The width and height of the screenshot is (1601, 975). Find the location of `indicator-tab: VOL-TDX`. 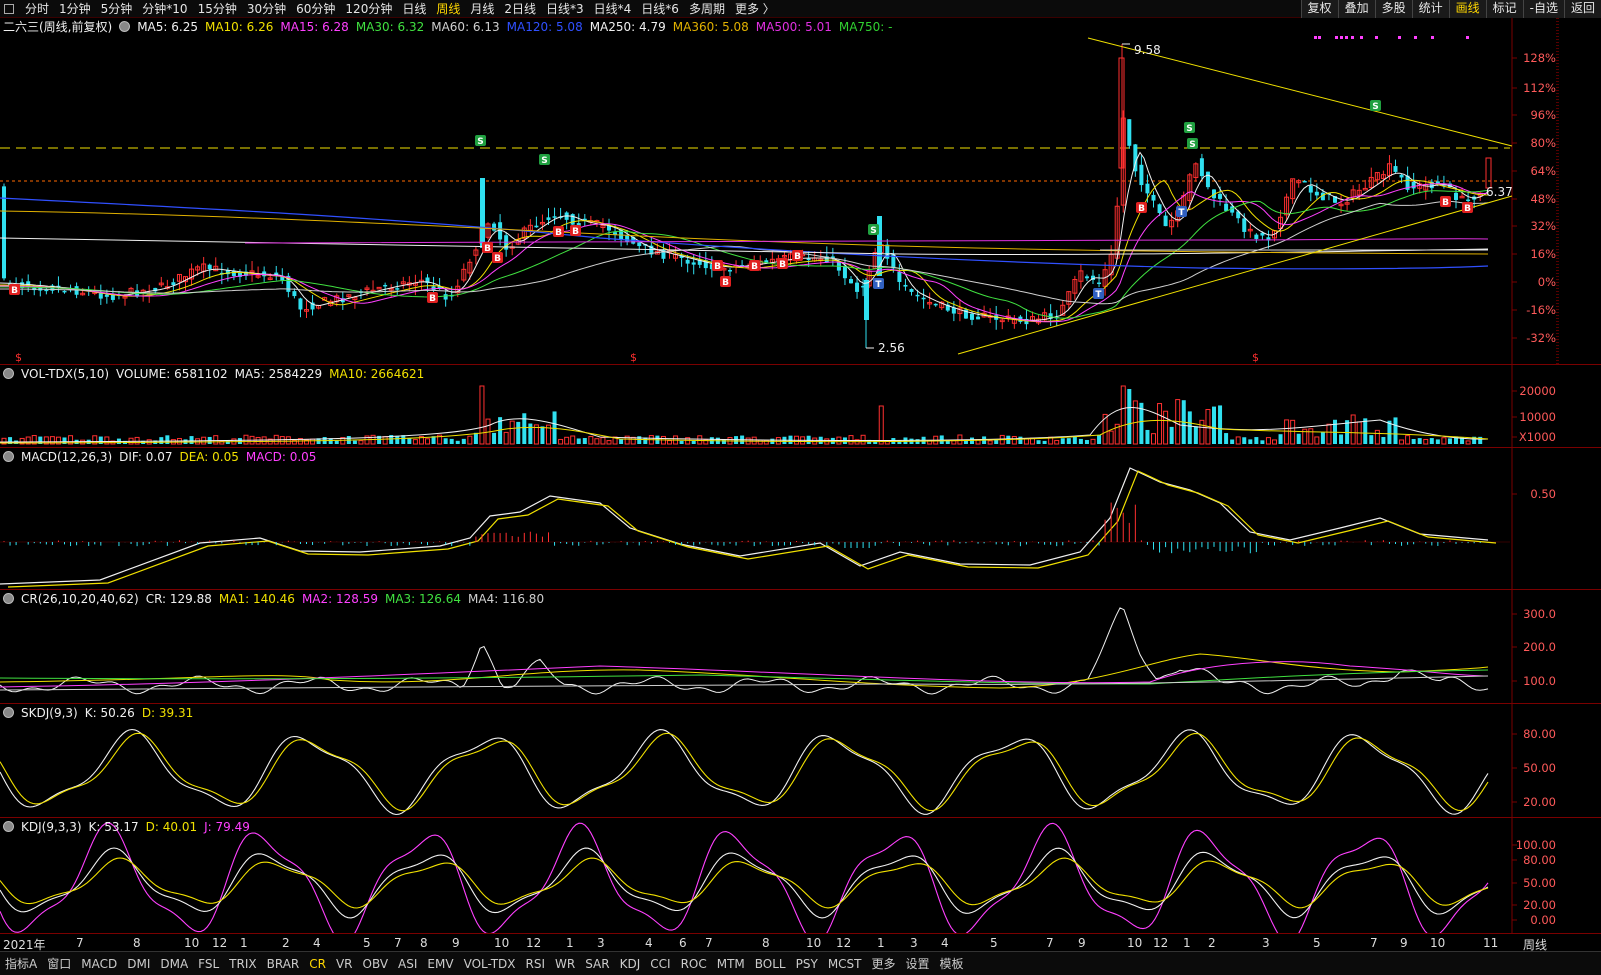

indicator-tab: VOL-TDX is located at coordinates (490, 964).